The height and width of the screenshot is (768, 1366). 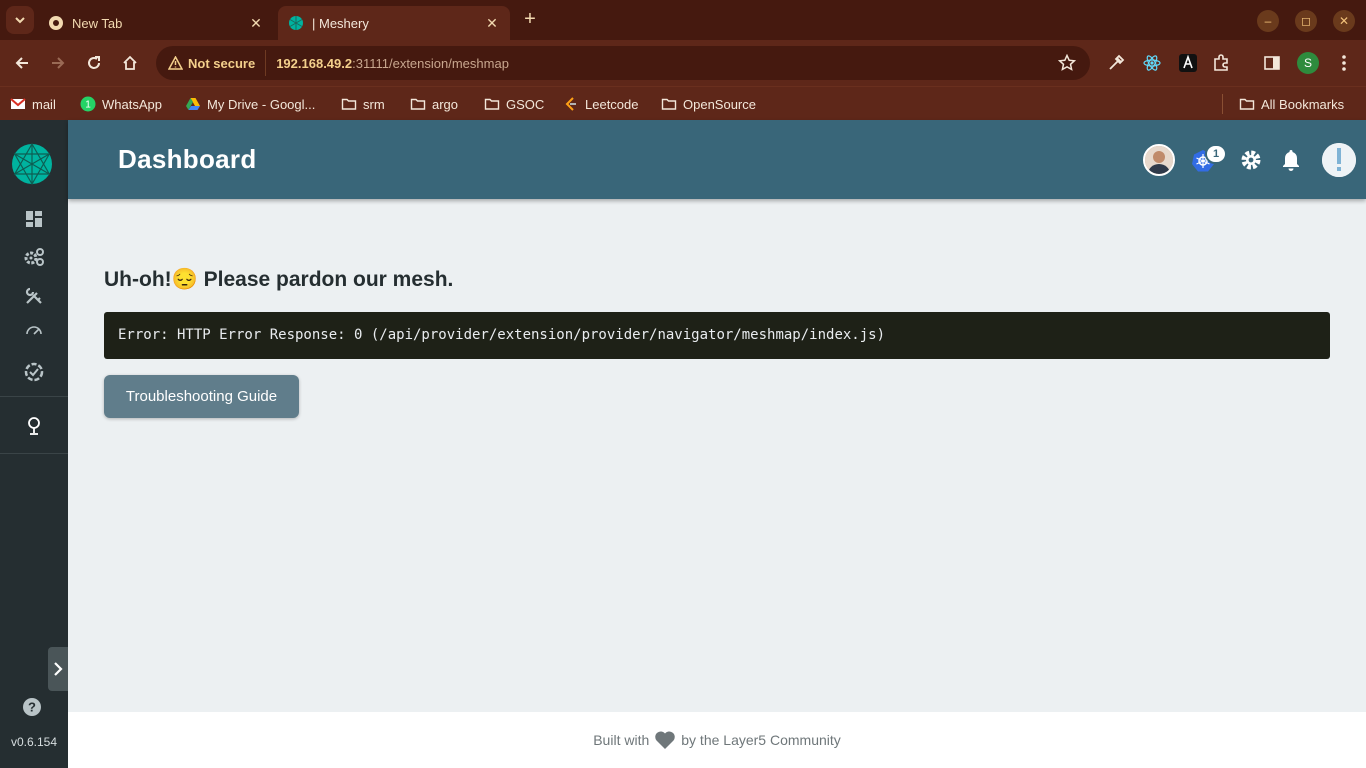 What do you see at coordinates (201, 396) in the screenshot?
I see `troubleshooting-guide-button: Troubleshooting Guide` at bounding box center [201, 396].